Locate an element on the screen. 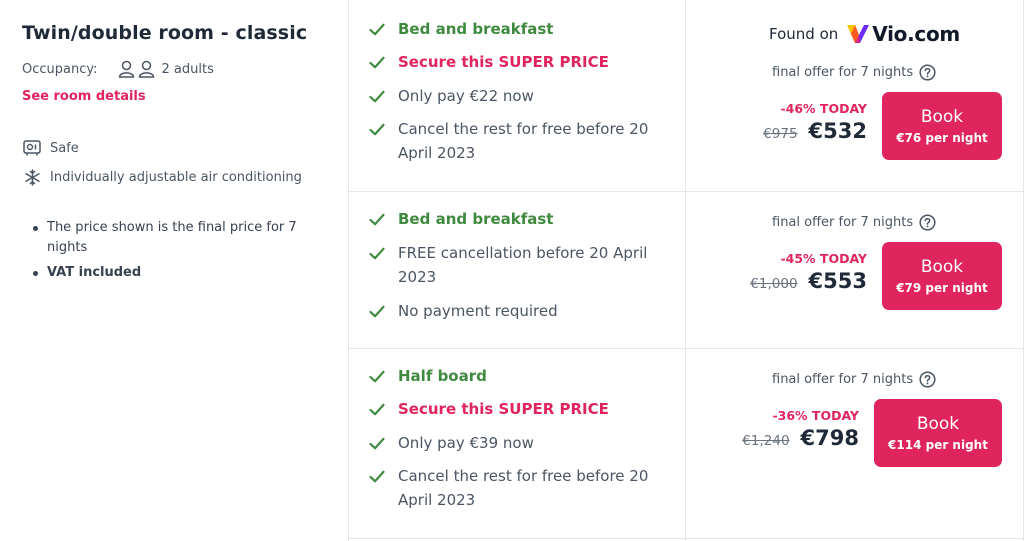  offer-feature: FREE cancellation before 20 April 2023 is located at coordinates (514, 265).